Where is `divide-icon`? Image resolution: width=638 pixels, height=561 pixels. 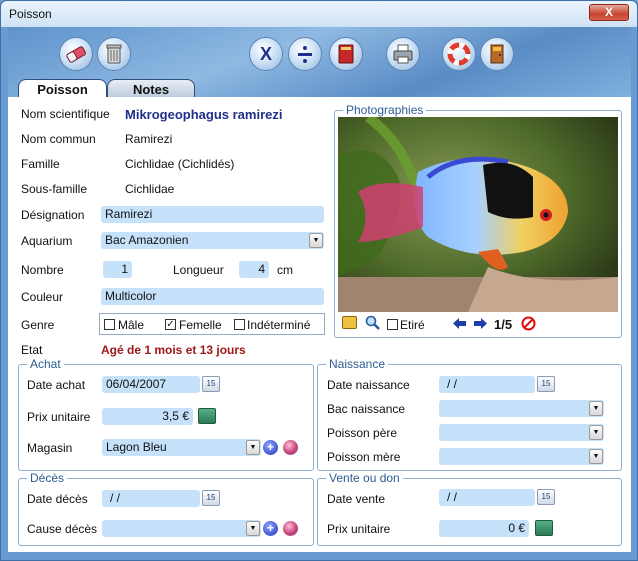 divide-icon is located at coordinates (305, 54).